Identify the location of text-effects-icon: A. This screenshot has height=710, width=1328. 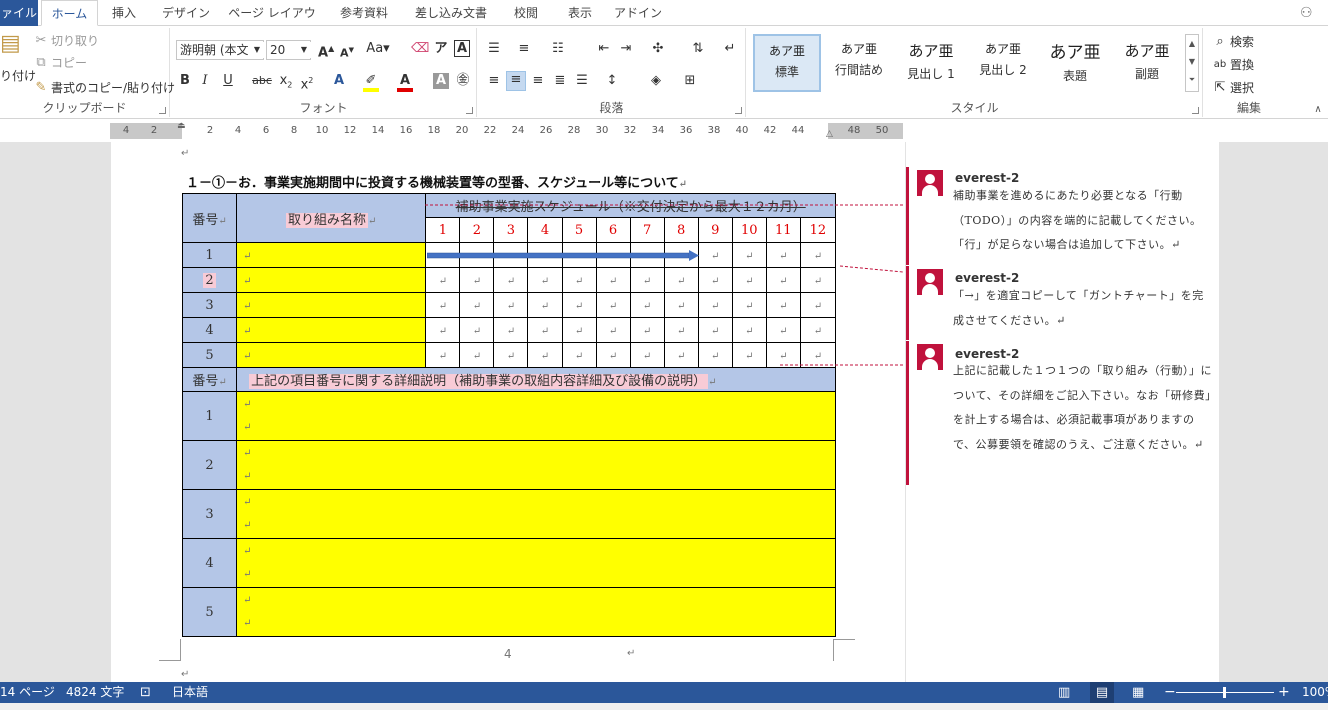
(339, 81).